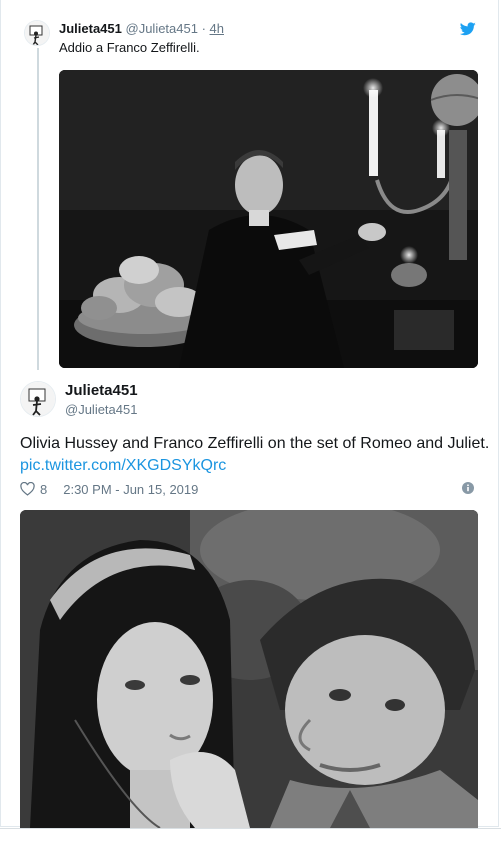 This screenshot has width=501, height=846. Describe the element at coordinates (43, 489) in the screenshot. I see `like-count: 8` at that location.